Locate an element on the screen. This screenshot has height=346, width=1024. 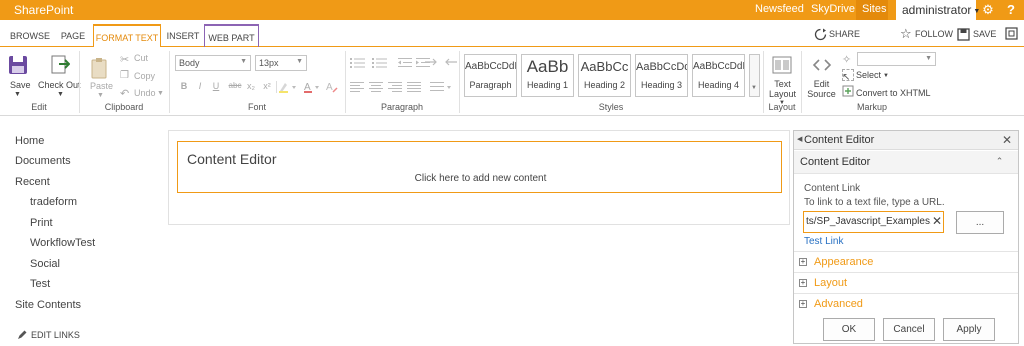
paragraph-options-icon is located at coordinates (442, 87).